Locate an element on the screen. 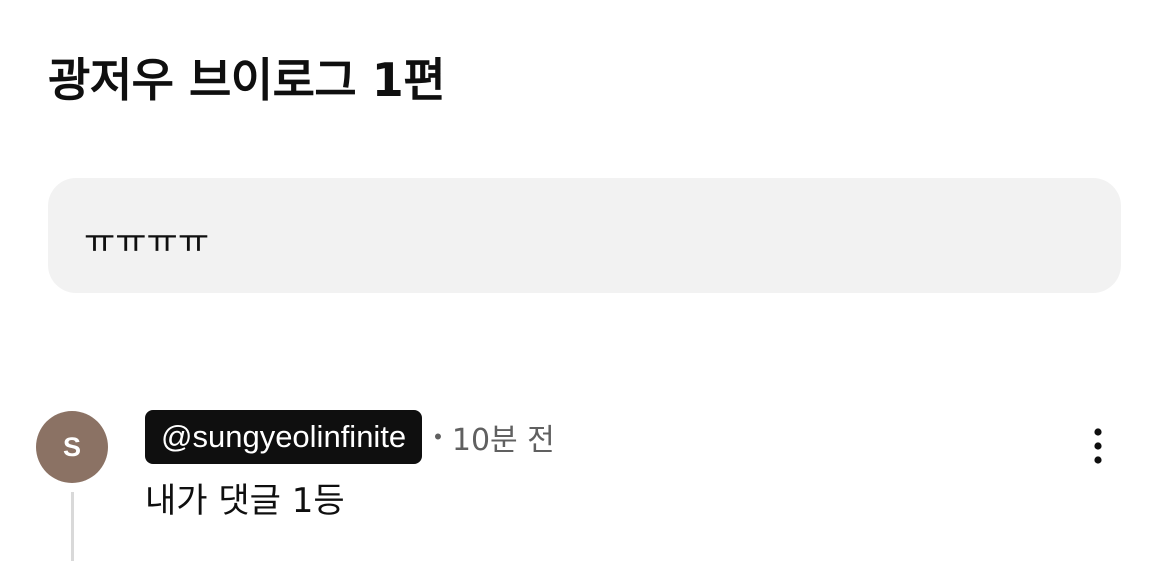 The image size is (1170, 561). more-vert-icon is located at coordinates (1098, 446).